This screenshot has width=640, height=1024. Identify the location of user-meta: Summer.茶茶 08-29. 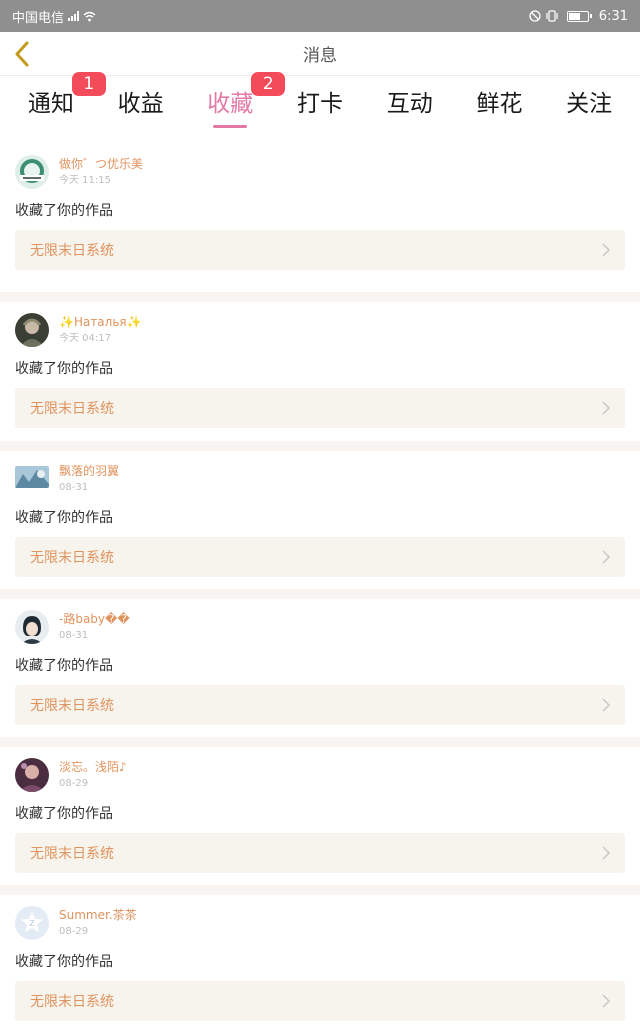
(98, 923).